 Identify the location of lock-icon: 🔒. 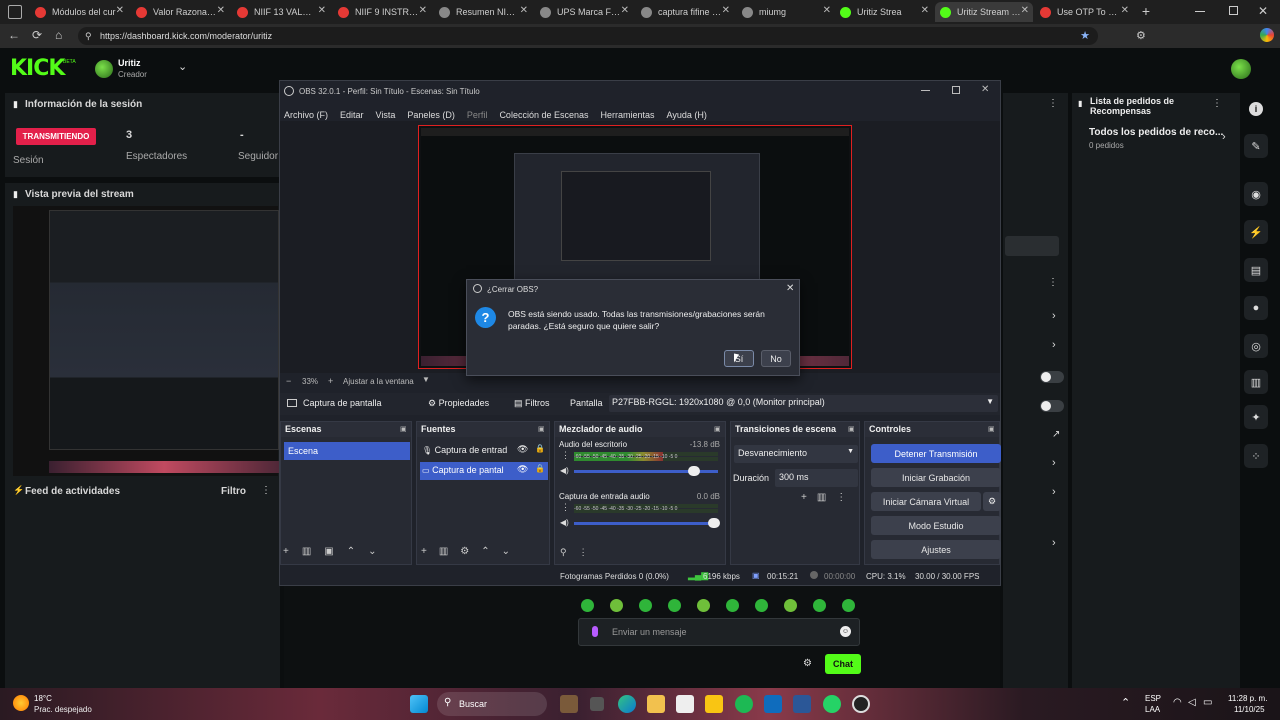
(540, 448).